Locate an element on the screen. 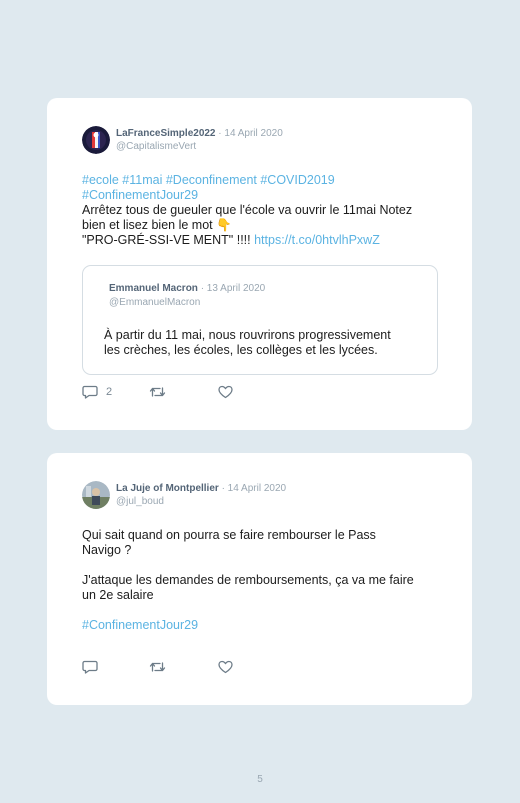  reply-count: 2 is located at coordinates (109, 392).